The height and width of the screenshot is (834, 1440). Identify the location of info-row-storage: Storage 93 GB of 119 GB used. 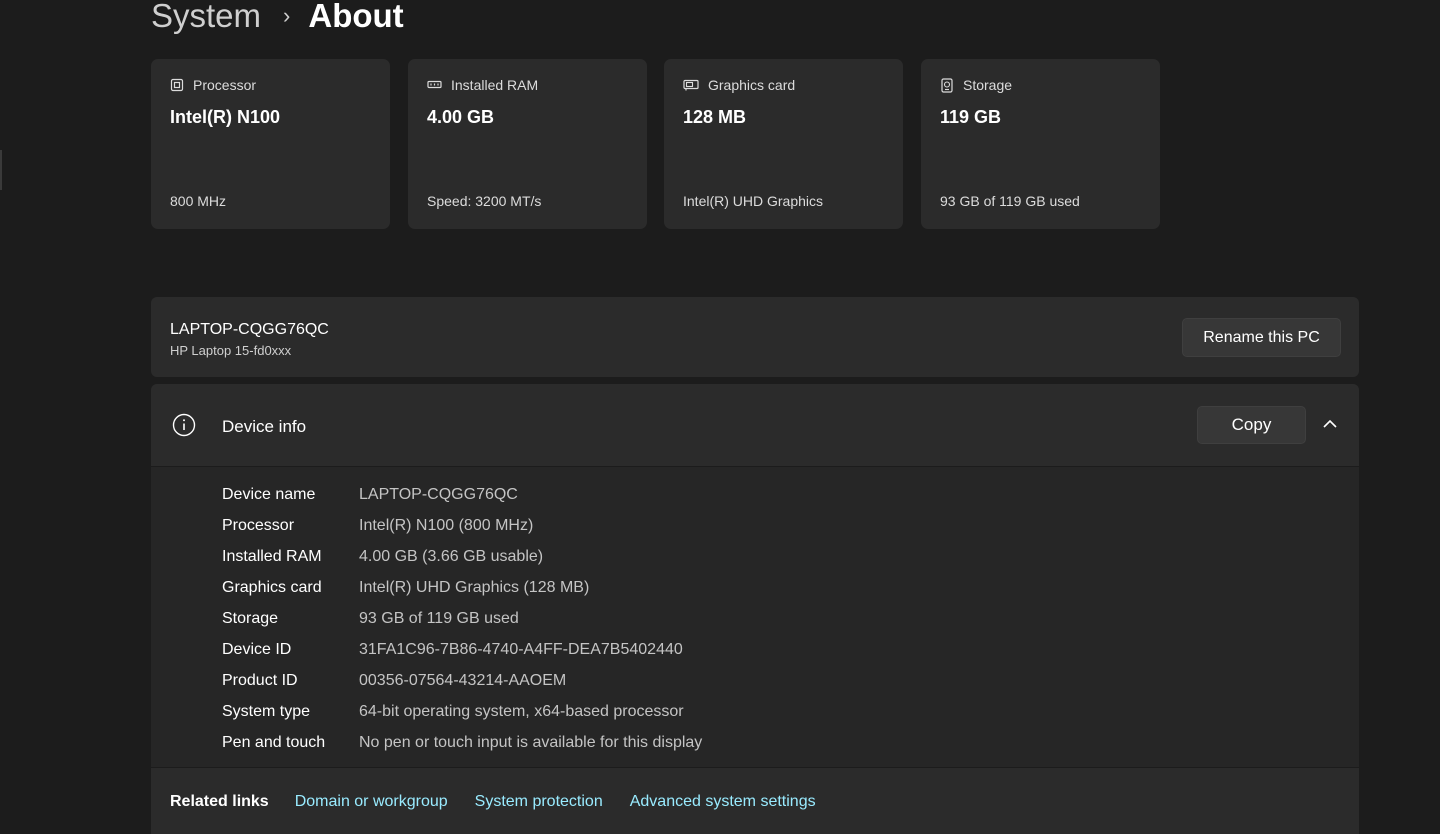
(462, 618).